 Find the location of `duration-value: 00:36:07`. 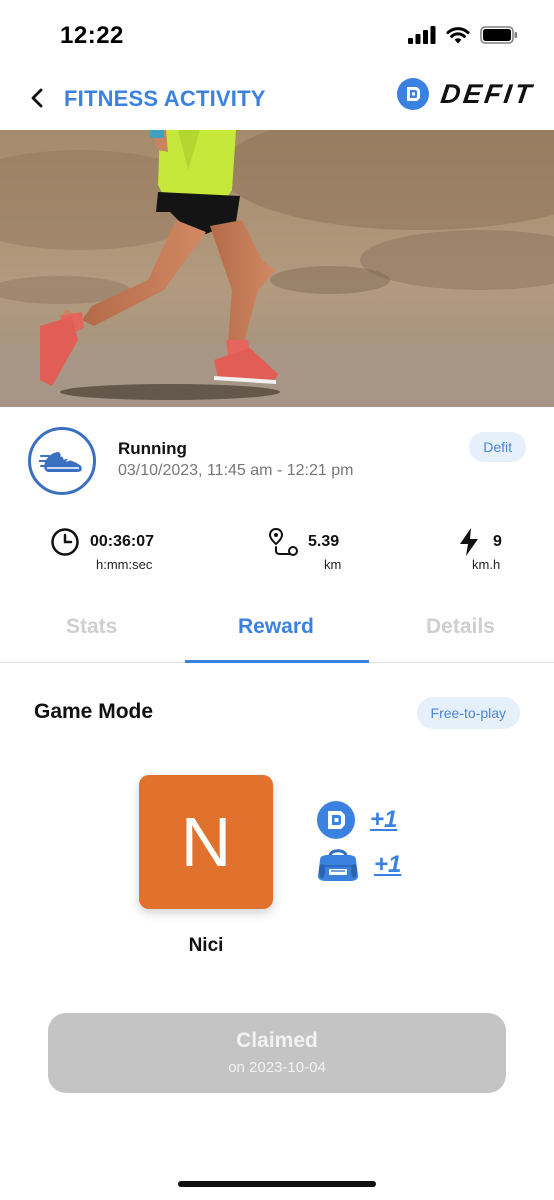

duration-value: 00:36:07 is located at coordinates (122, 541).